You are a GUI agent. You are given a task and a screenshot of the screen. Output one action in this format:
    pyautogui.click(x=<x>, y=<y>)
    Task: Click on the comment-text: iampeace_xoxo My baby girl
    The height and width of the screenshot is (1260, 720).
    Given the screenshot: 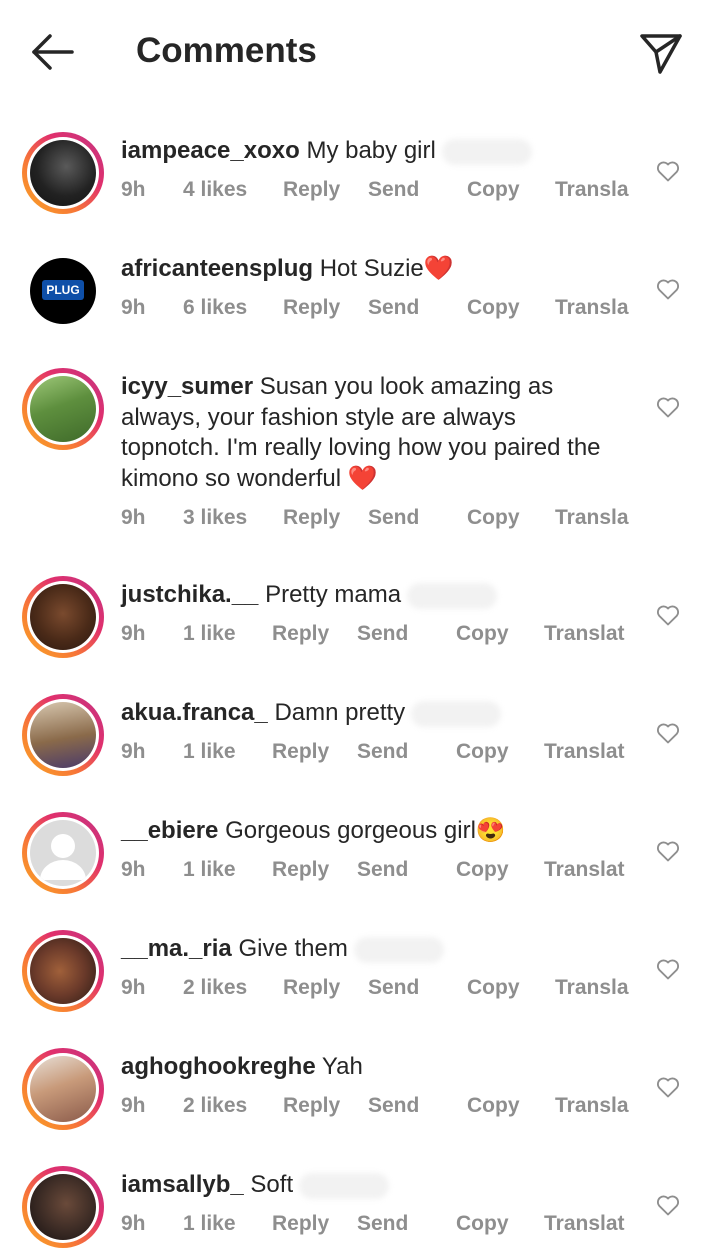 What is the action you would take?
    pyautogui.click(x=366, y=151)
    